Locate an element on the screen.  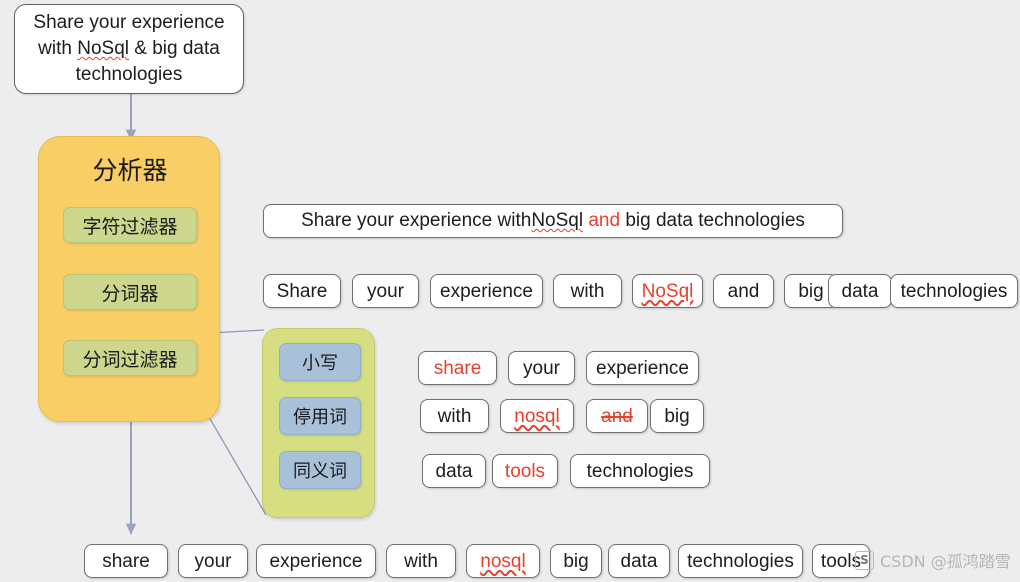
watermark: S CSDN @孤鸿踏雪 is located at coordinates (933, 560).